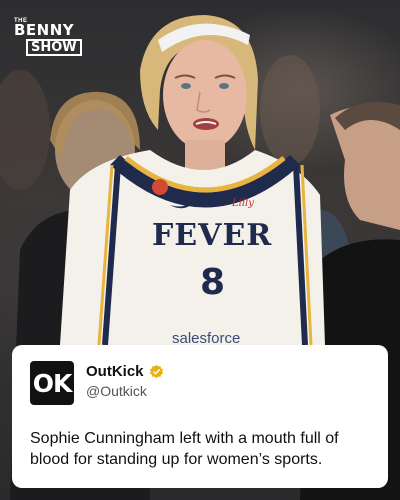 This screenshot has height=500, width=400. I want to click on account-name: OutKick, so click(125, 371).